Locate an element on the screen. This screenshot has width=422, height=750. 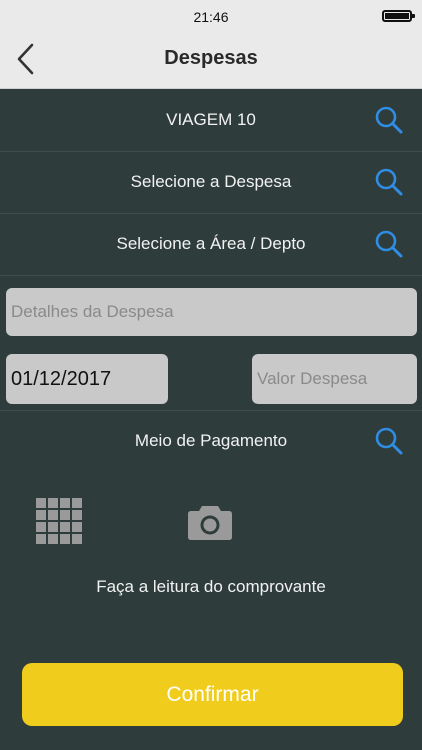
area-label: Selecione a Área / Depto is located at coordinates (211, 243).